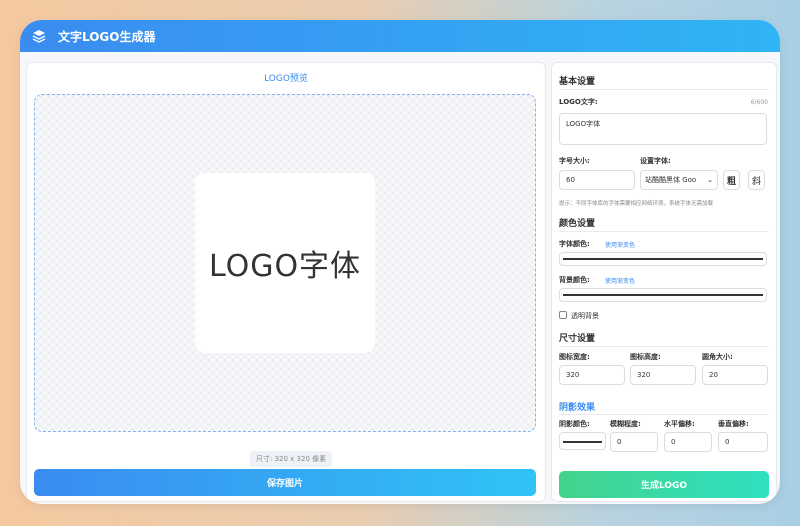 This screenshot has width=800, height=526. What do you see at coordinates (731, 180) in the screenshot?
I see `bold-button: 粗` at bounding box center [731, 180].